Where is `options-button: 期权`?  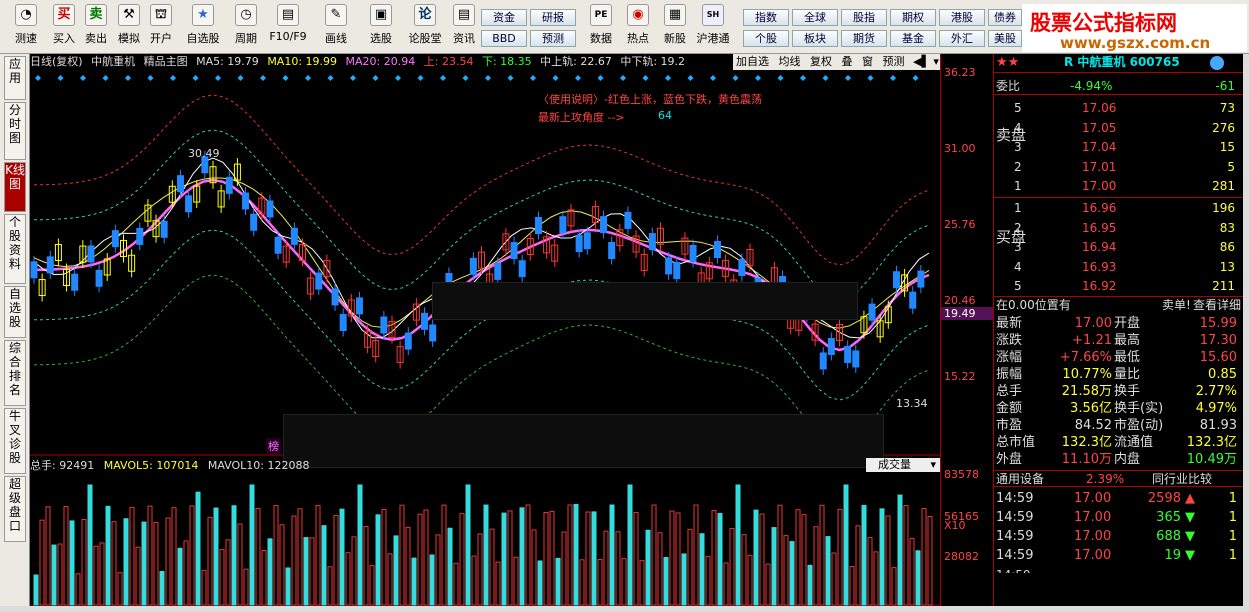
options-button: 期权 is located at coordinates (913, 17).